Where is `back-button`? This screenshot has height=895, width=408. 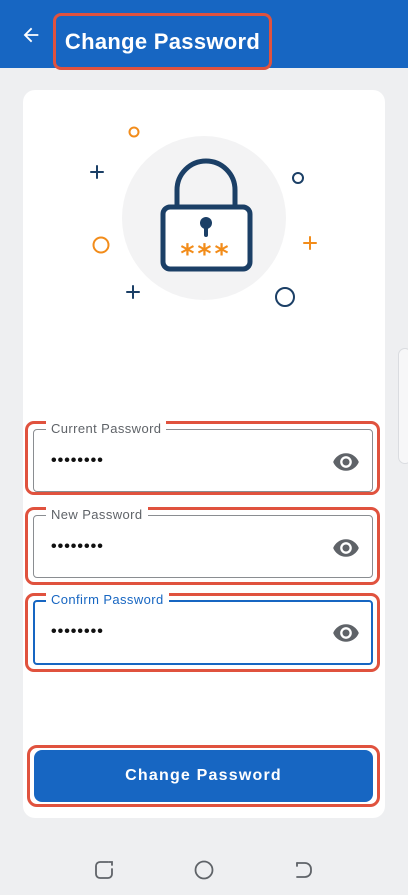 back-button is located at coordinates (31, 35).